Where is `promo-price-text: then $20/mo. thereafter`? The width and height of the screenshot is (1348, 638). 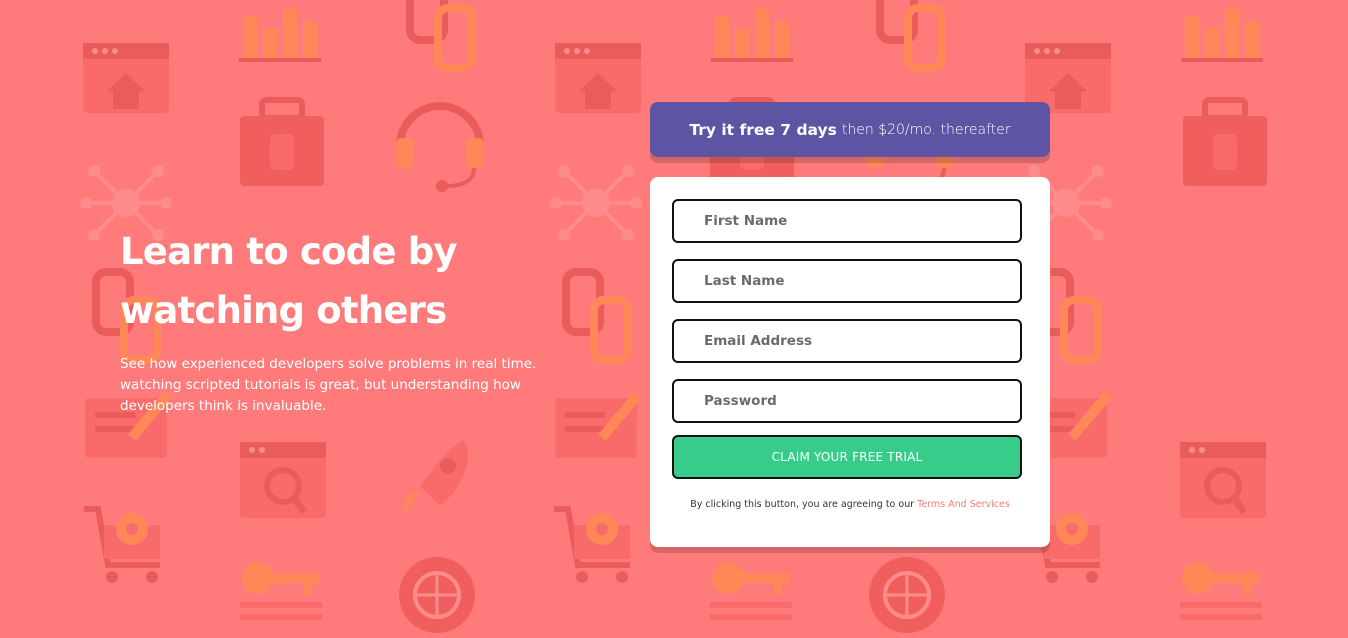 promo-price-text: then $20/mo. thereafter is located at coordinates (926, 129).